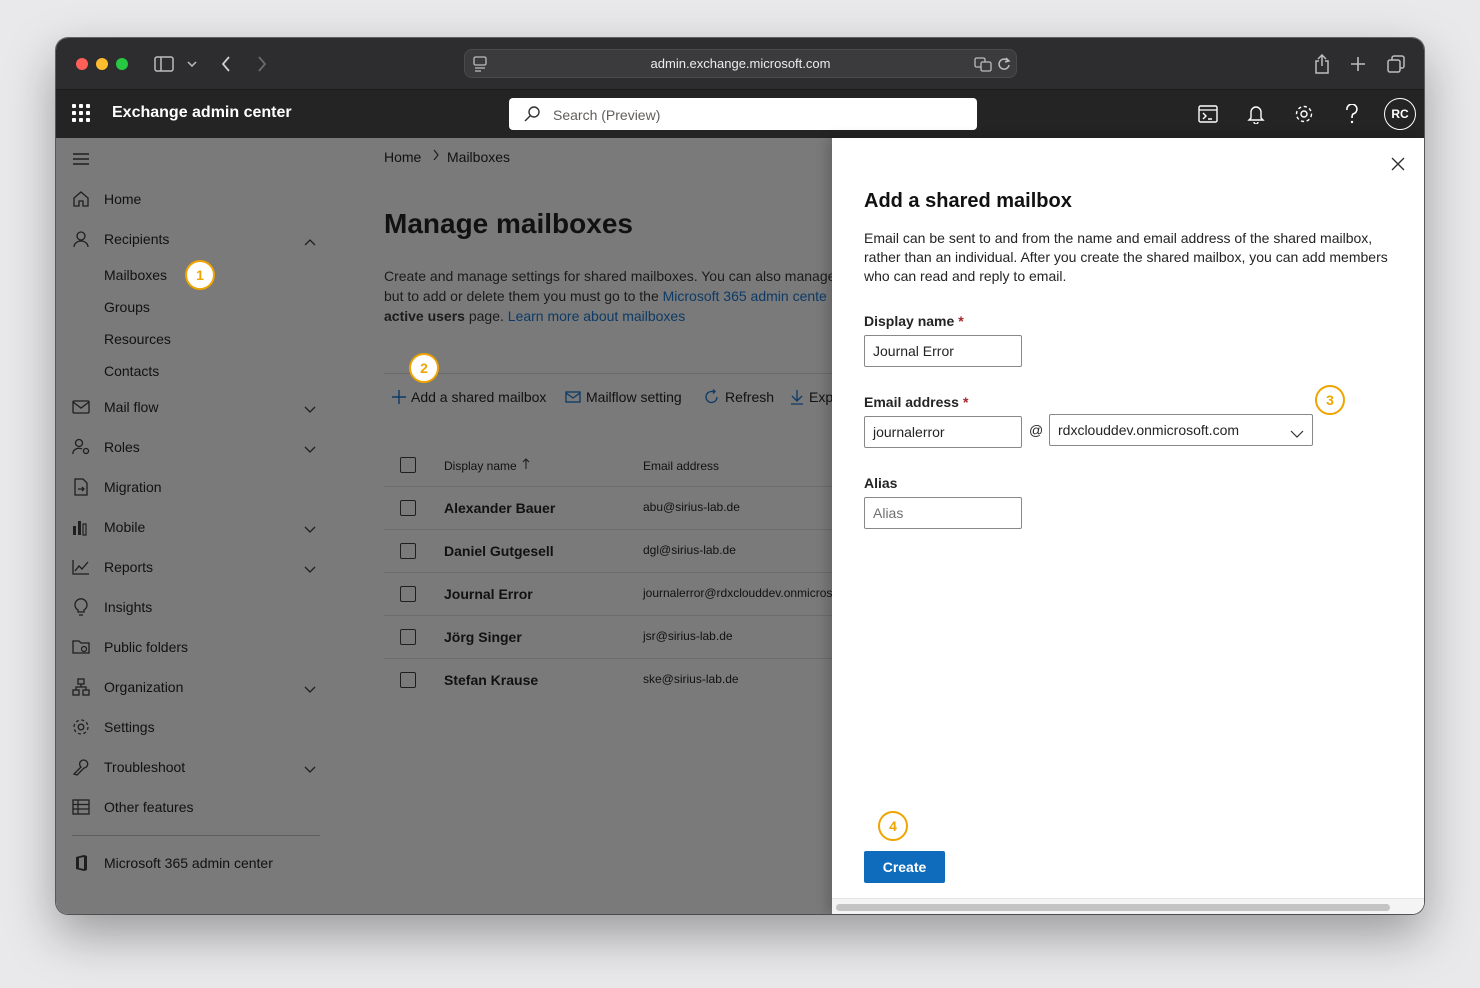  I want to click on sidebar-item-mobile: Mobile, so click(196, 527).